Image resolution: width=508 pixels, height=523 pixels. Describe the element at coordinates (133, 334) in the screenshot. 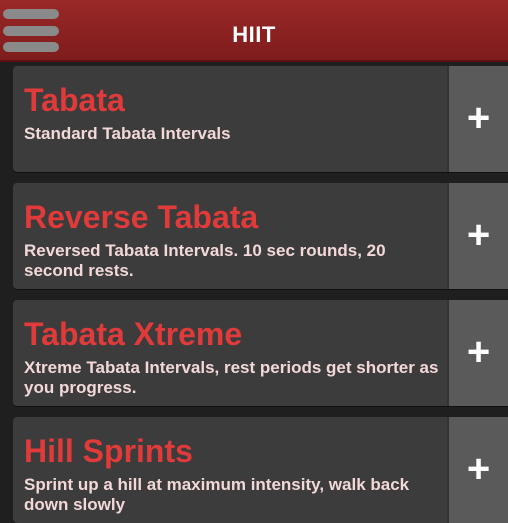

I see `workout-name: Tabata Xtreme` at that location.